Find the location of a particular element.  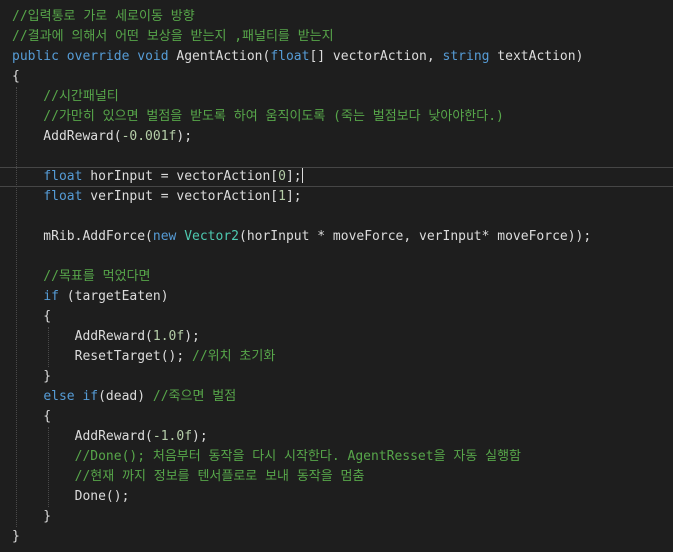

code-line: //결과에 의해서 어떤 보상을 받는지 ,패널티를 받는지 is located at coordinates (173, 37).